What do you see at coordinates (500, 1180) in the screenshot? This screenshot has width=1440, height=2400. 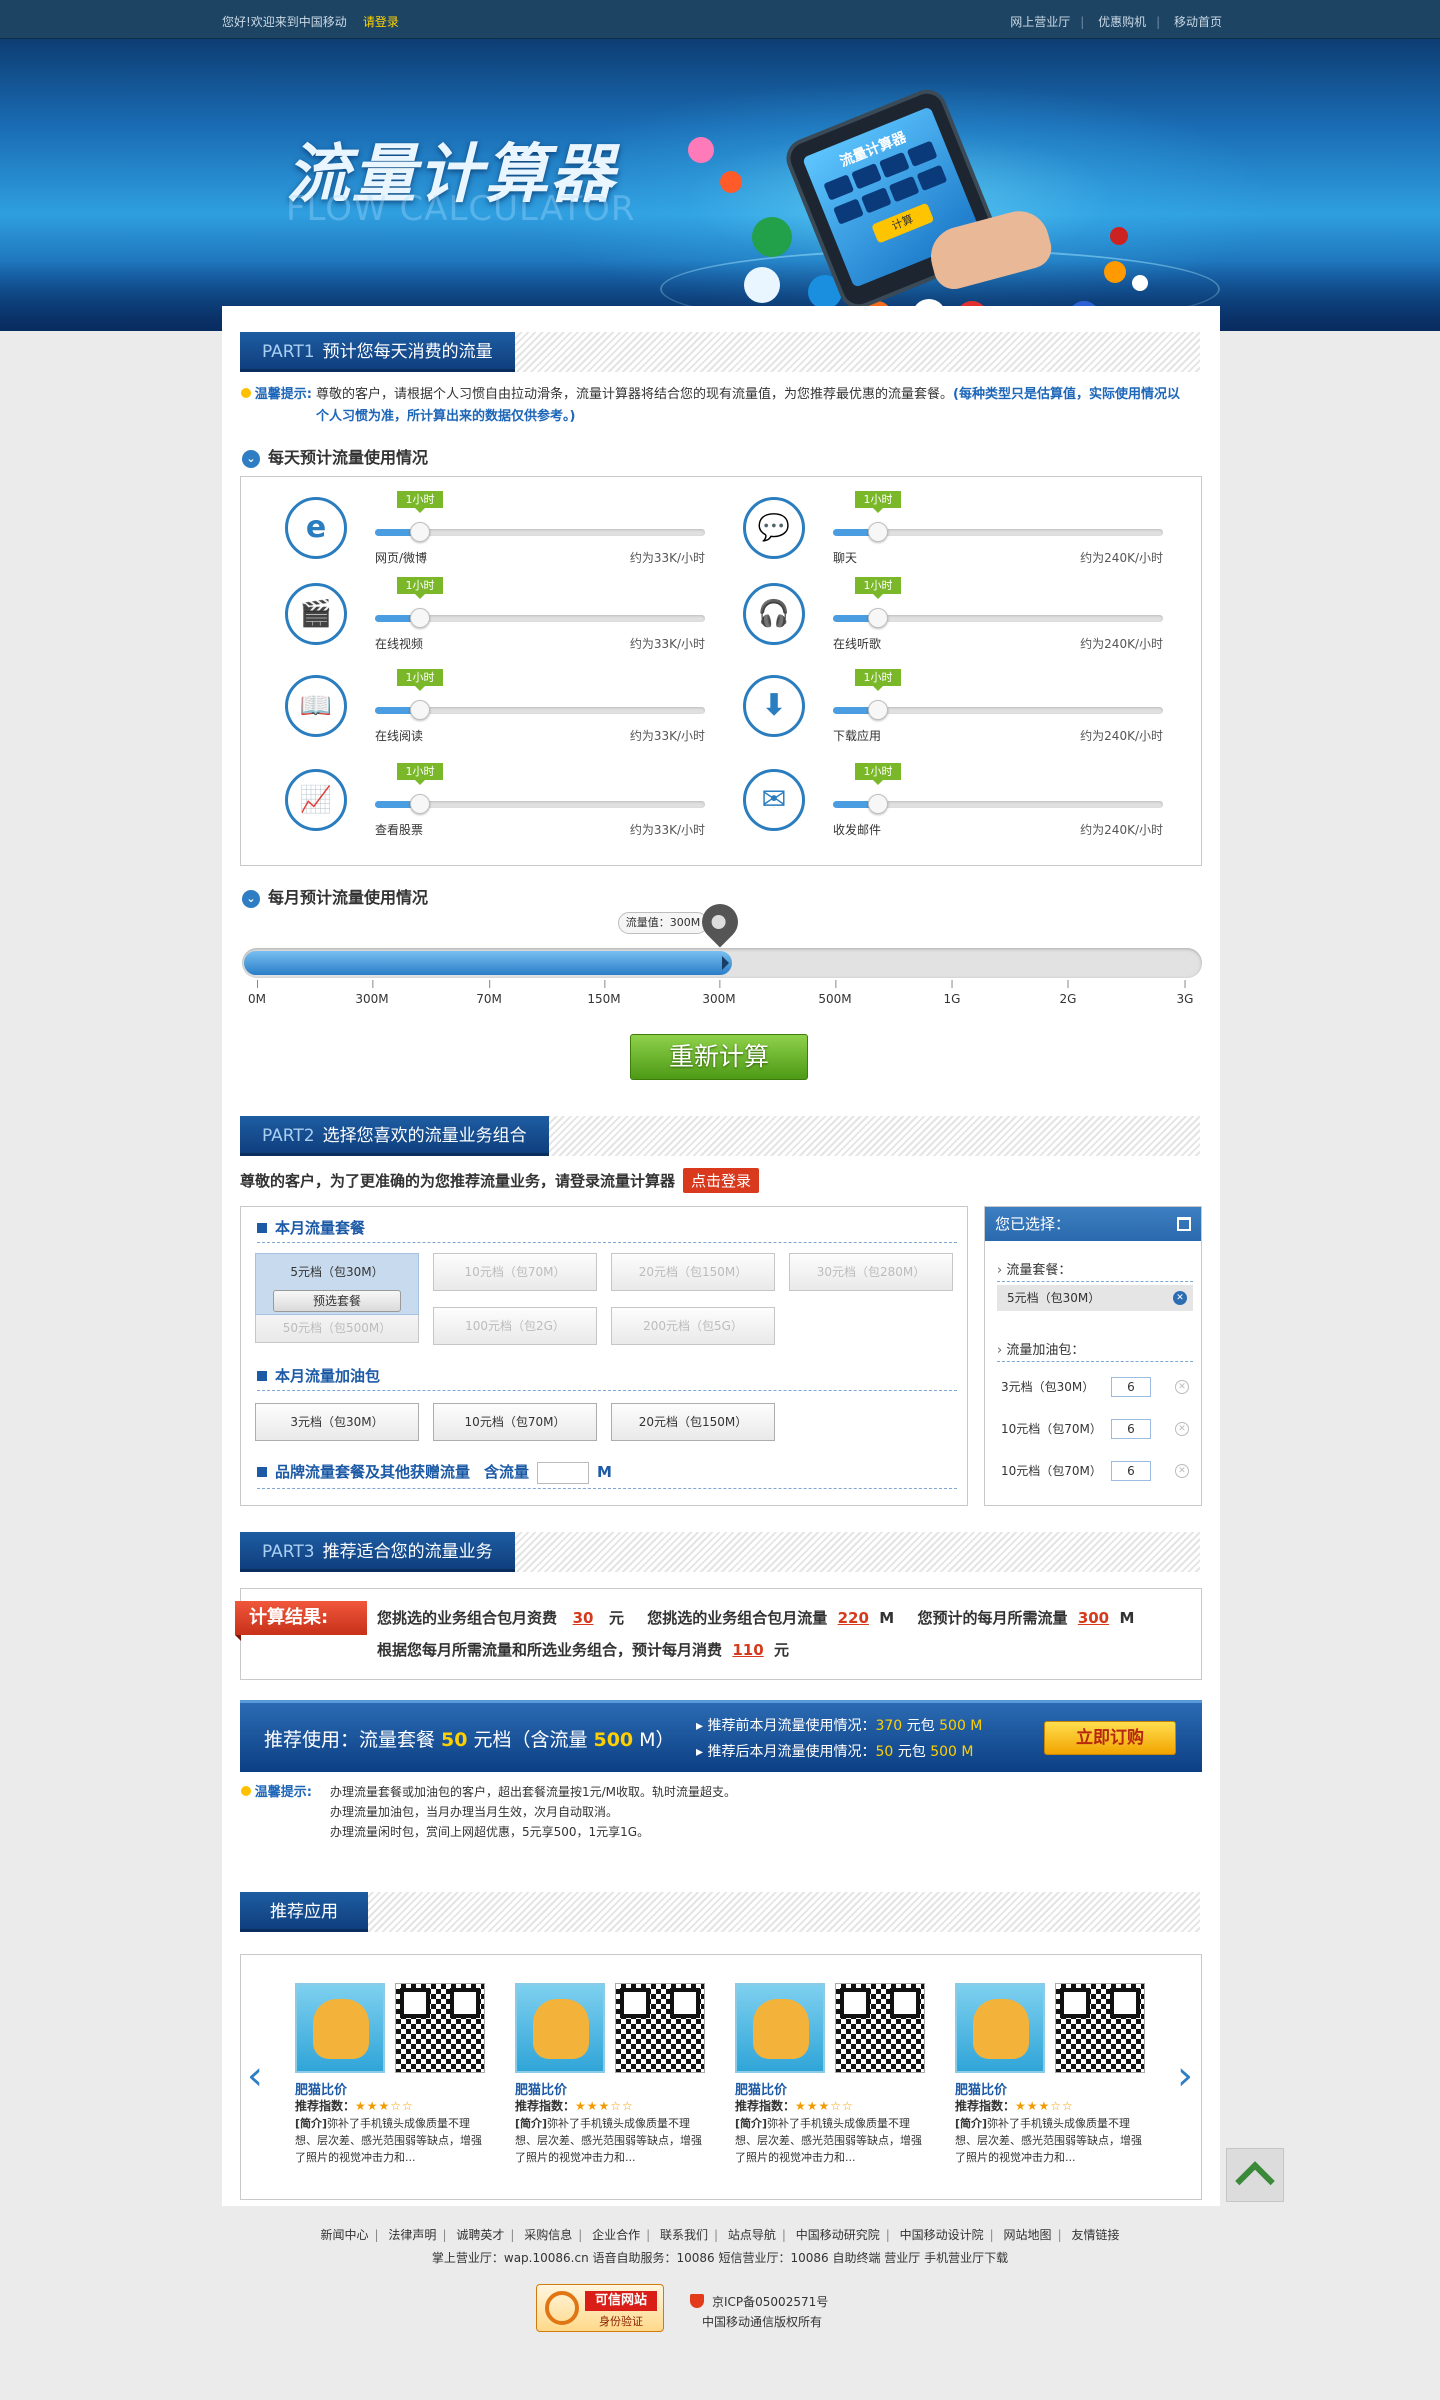 I see `login-prompt: 尊敬的客户，为了更准确的为您推荐流量业务，请登录流量计算器 点击登录` at bounding box center [500, 1180].